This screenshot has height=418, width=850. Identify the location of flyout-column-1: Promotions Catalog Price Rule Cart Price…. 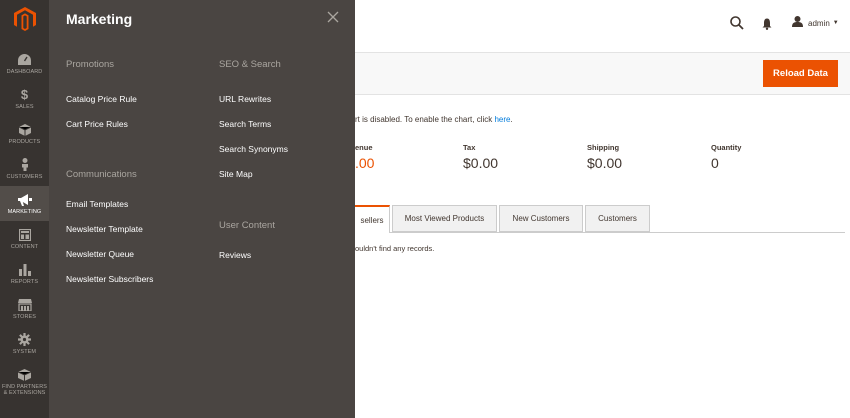
(136, 175).